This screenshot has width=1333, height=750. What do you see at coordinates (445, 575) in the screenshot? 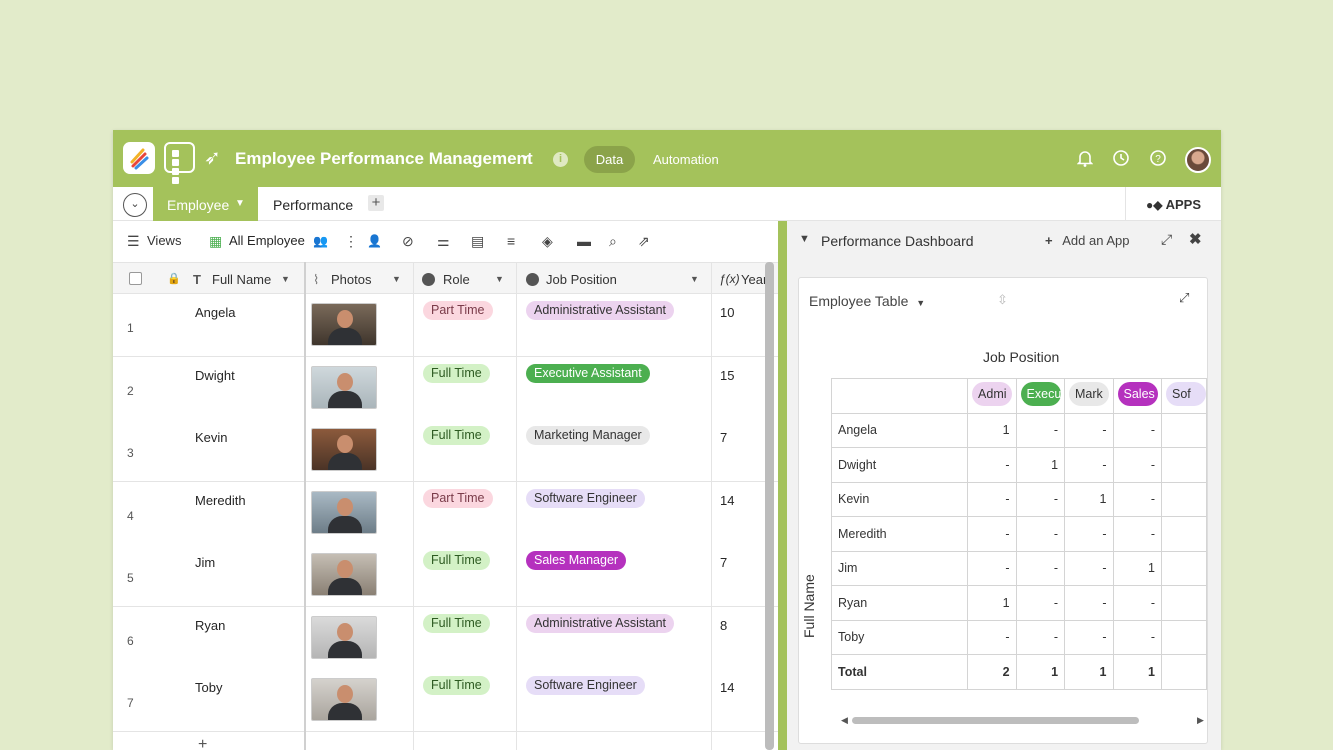
I see `table-row: 5 Jim Full Time Sales Manager 7` at bounding box center [445, 575].